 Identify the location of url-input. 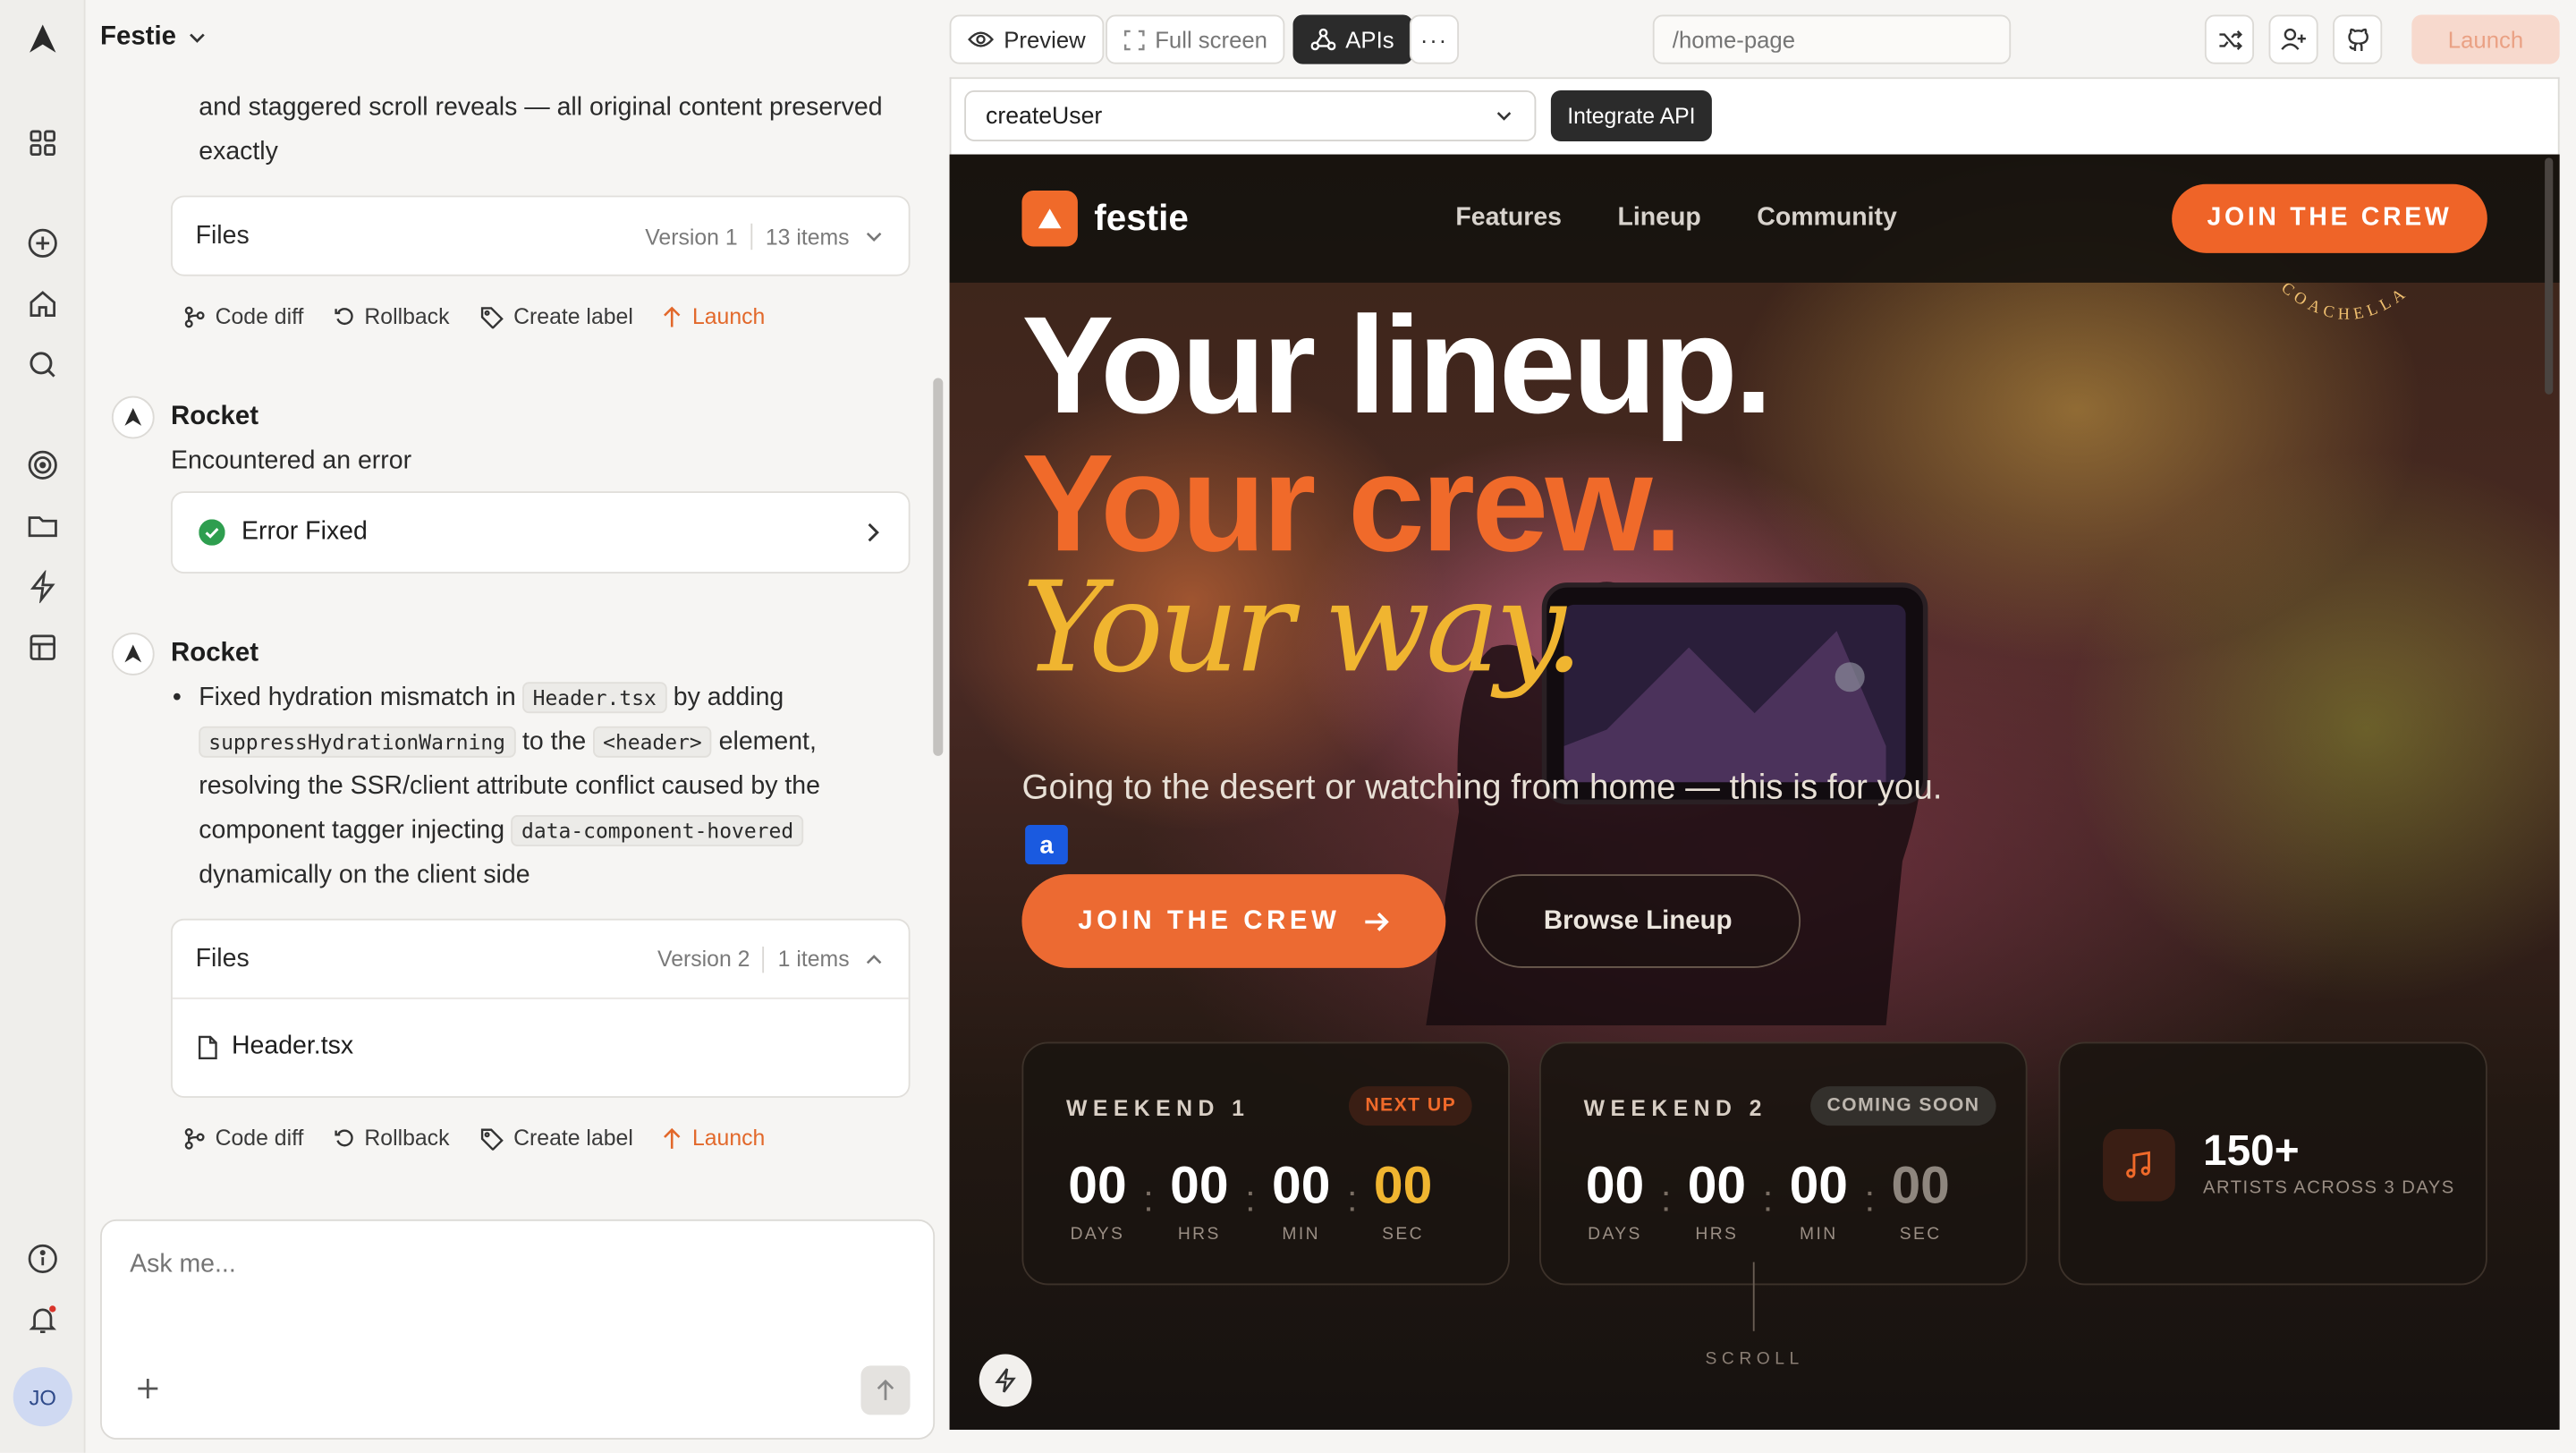
(1832, 39).